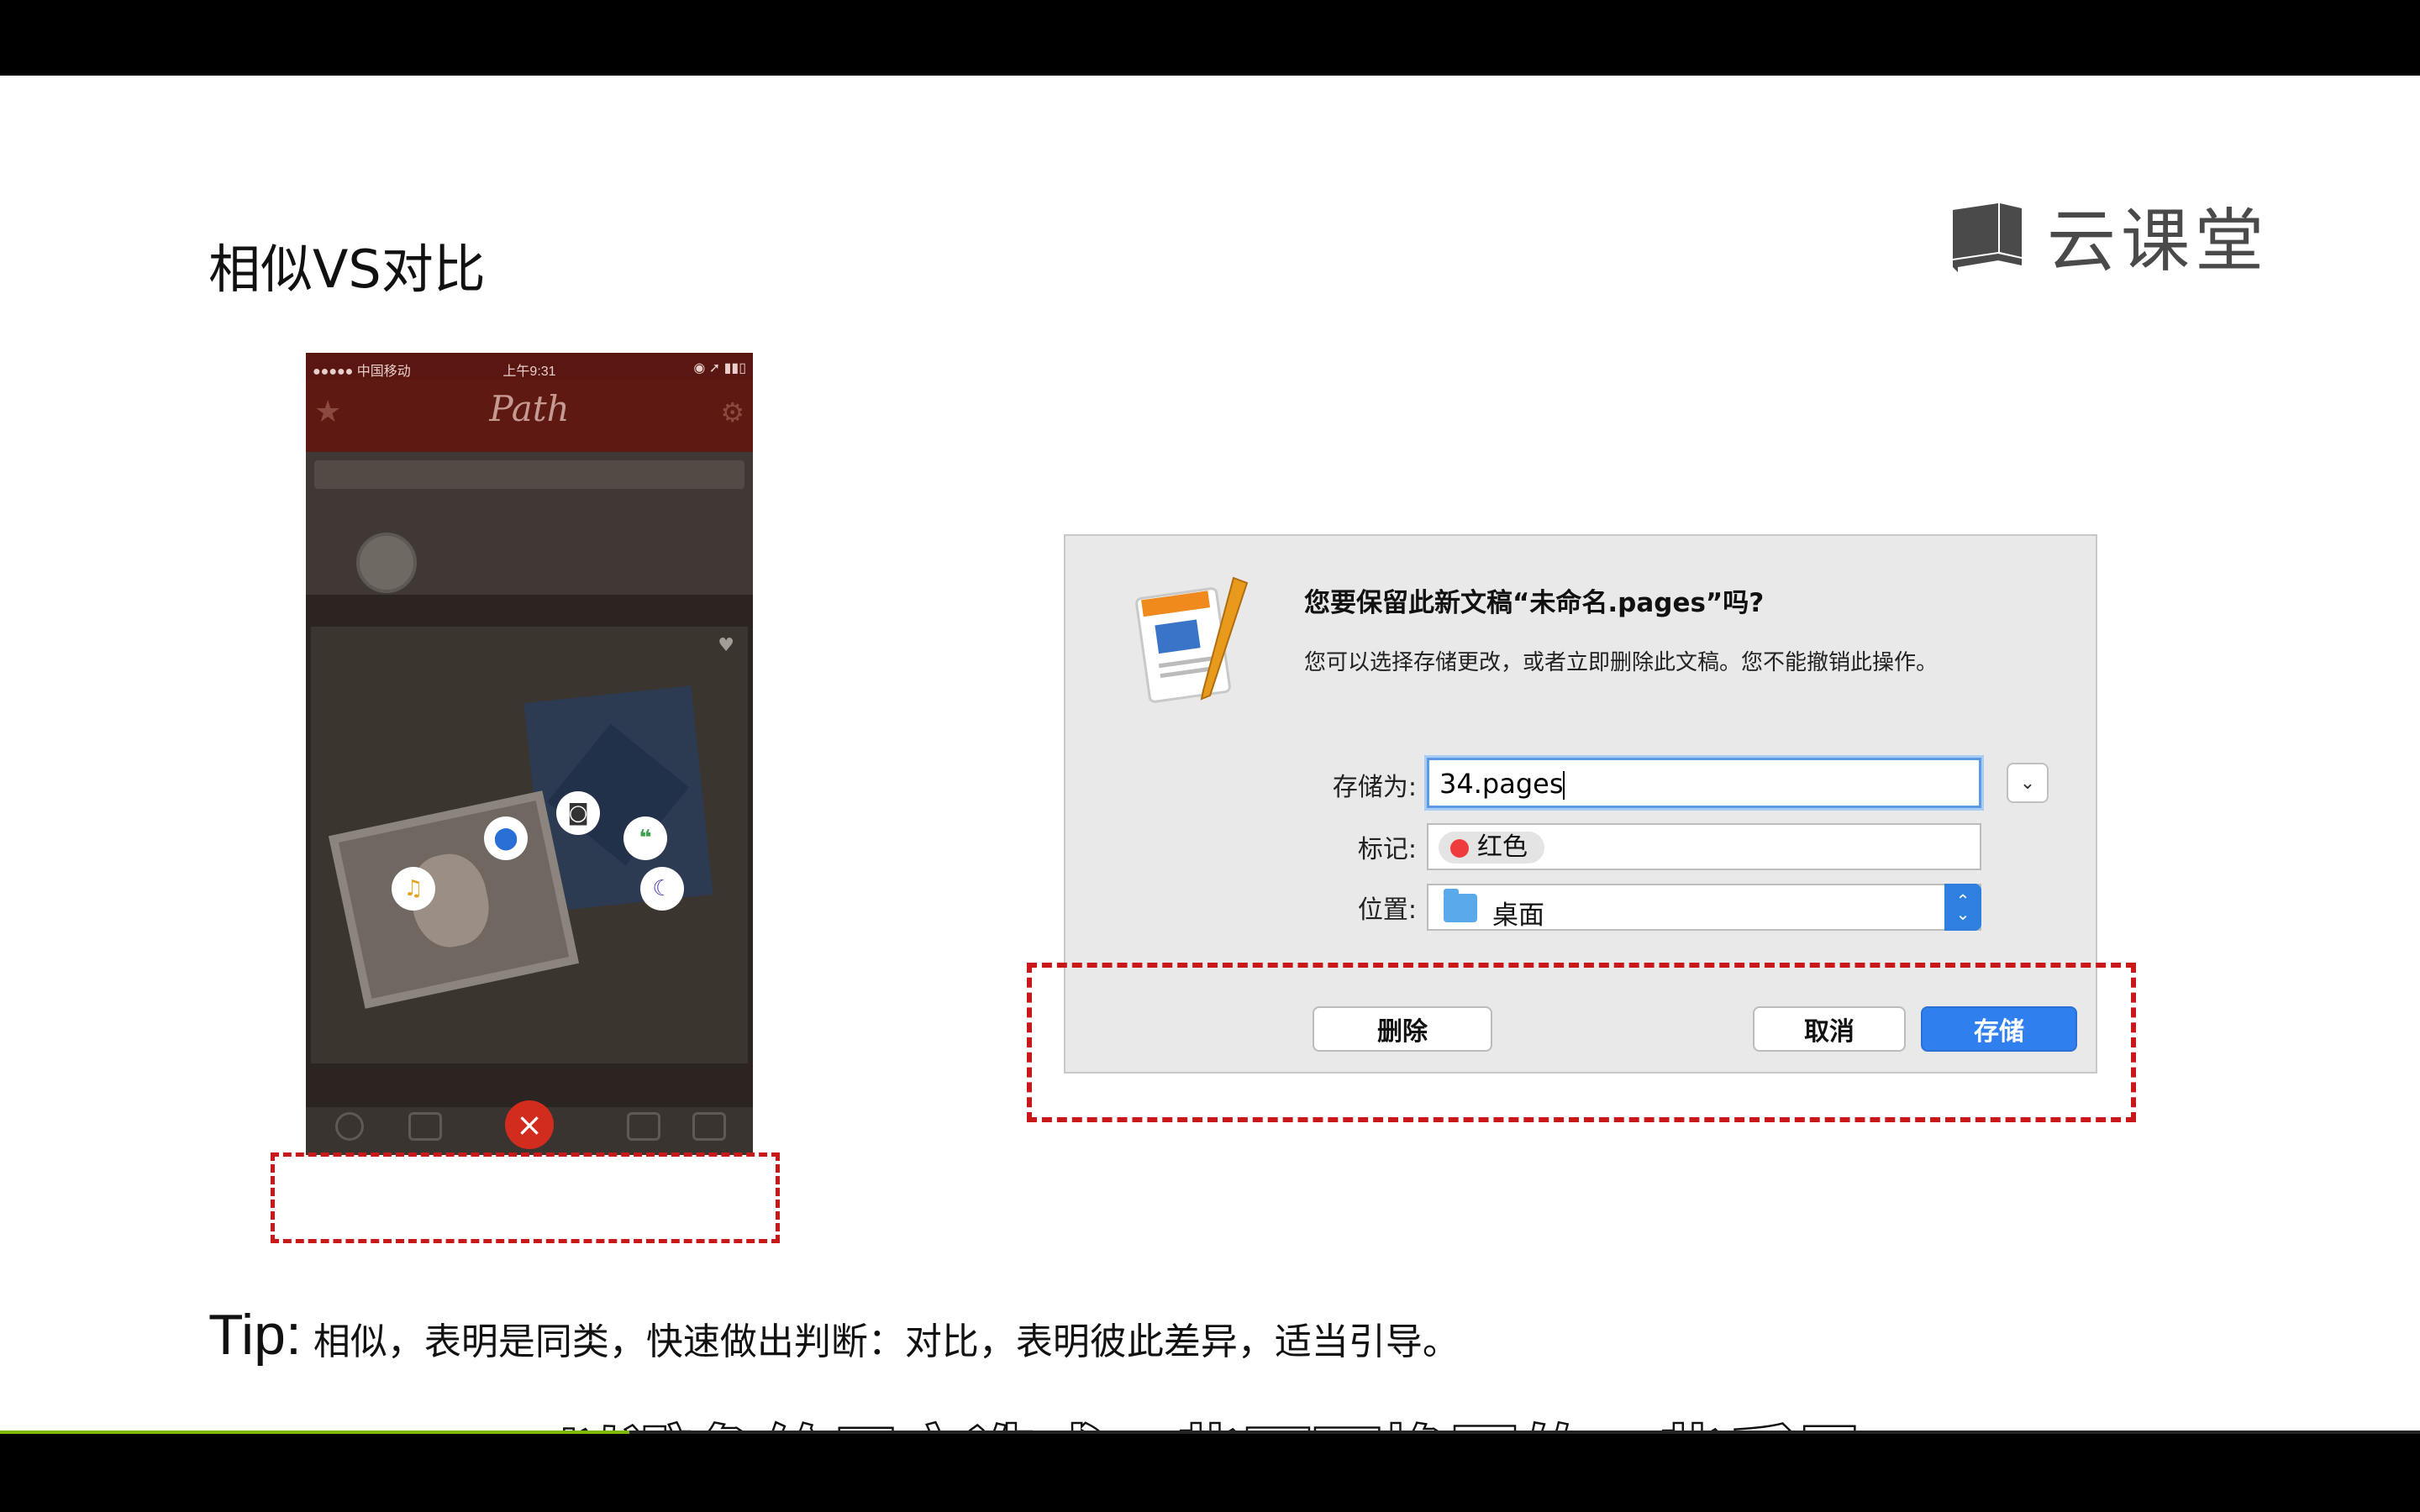  Describe the element at coordinates (347, 269) in the screenshot. I see `slide-title: 相似VS对比` at that location.